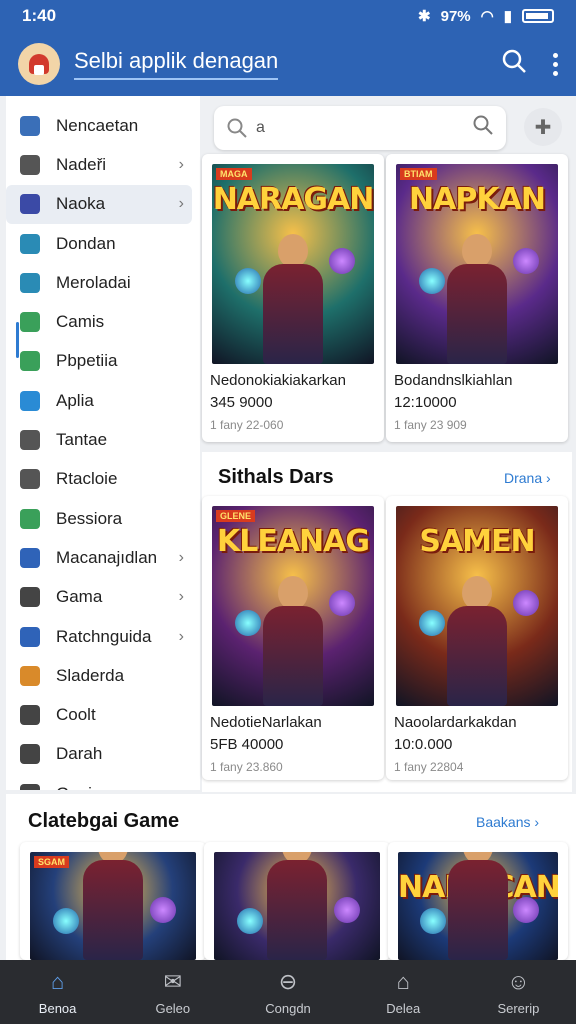 The height and width of the screenshot is (1024, 576). Describe the element at coordinates (99, 321) in the screenshot. I see `sidebar-item: Camis` at that location.